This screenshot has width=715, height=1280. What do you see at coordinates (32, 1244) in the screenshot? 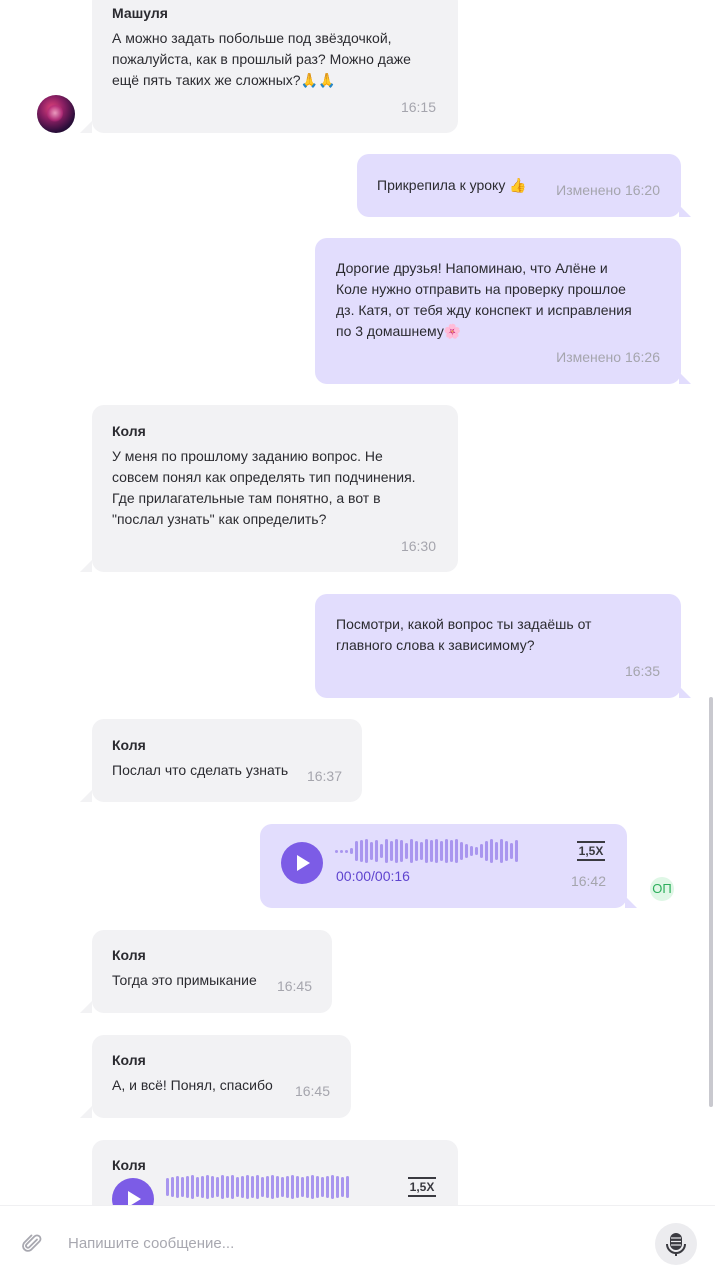
I see `paperclip-icon` at bounding box center [32, 1244].